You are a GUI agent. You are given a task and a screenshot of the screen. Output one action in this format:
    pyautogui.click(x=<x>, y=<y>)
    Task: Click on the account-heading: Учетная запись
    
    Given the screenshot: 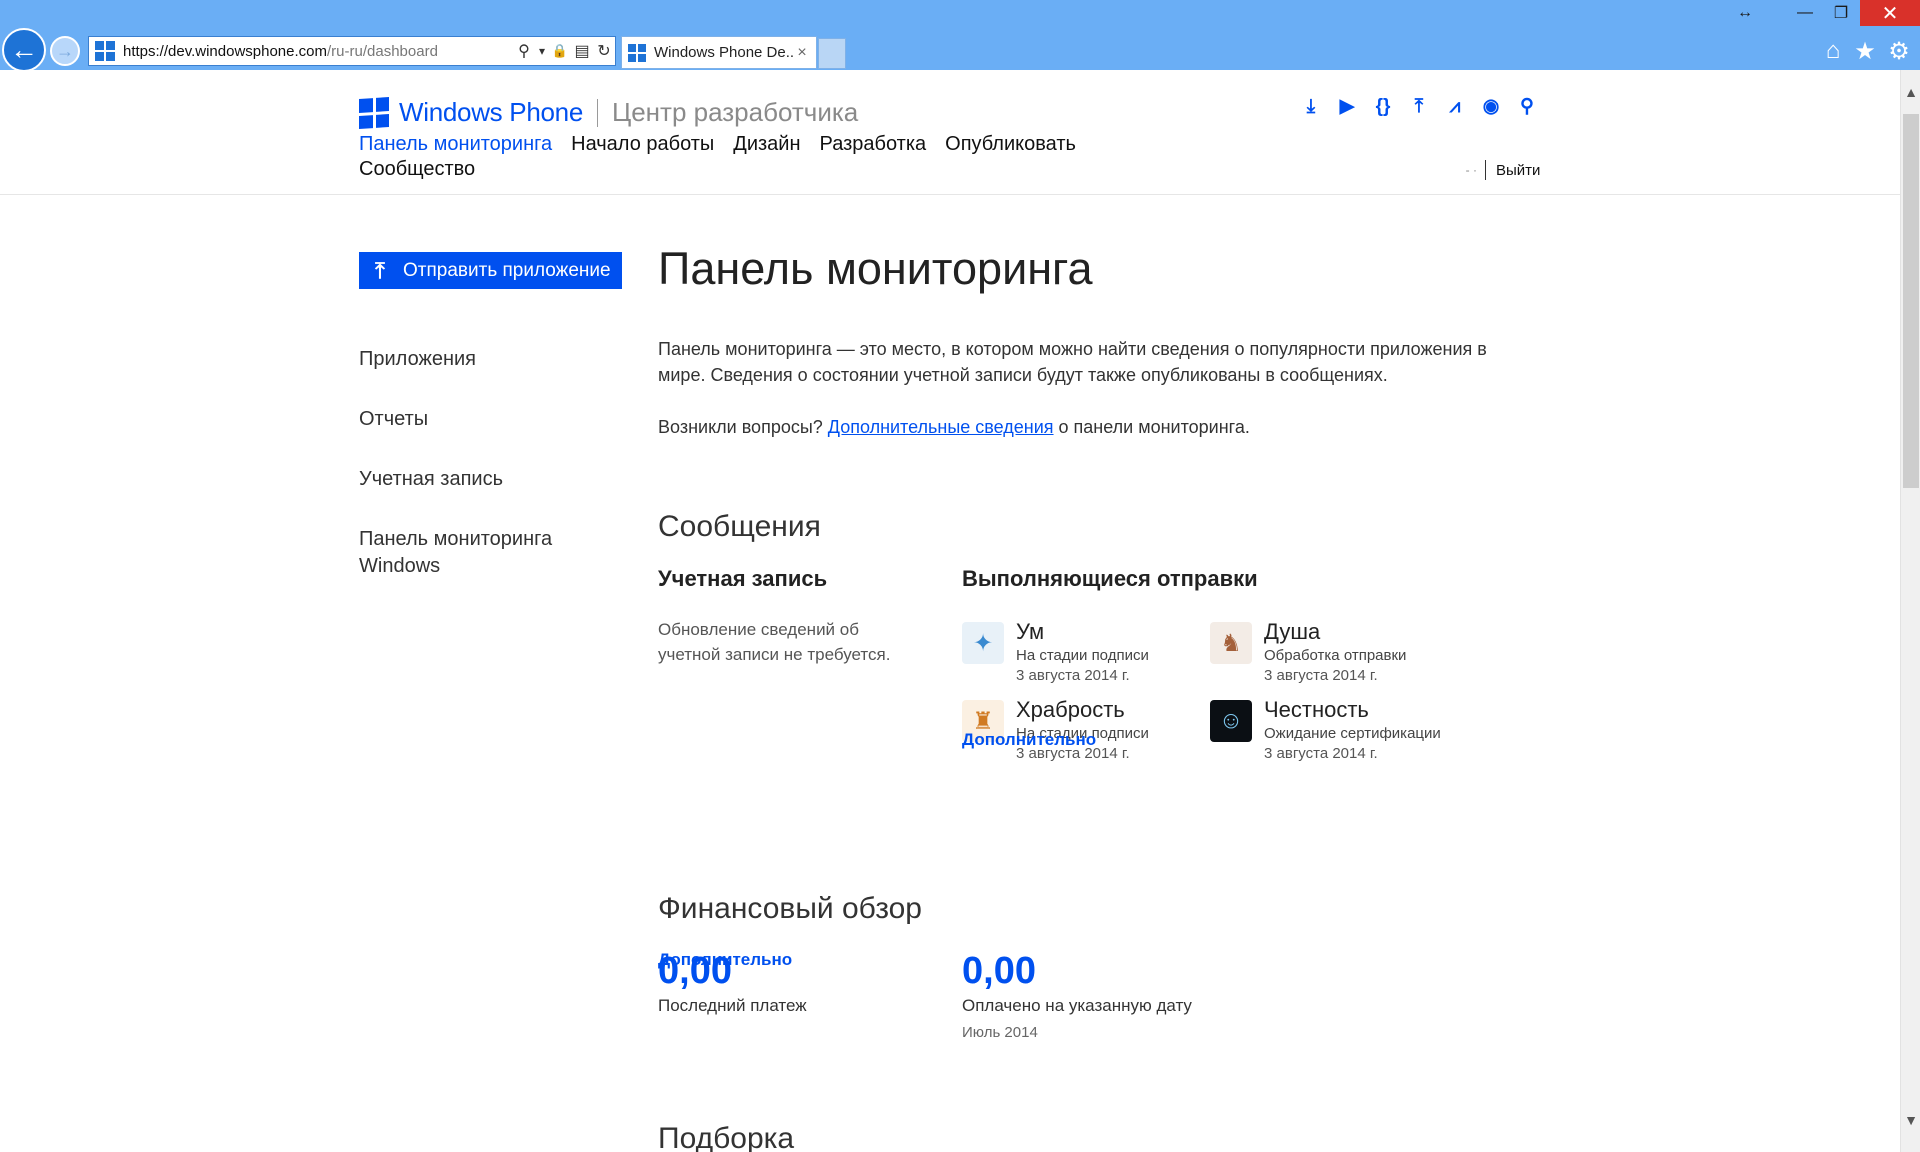 What is the action you would take?
    pyautogui.click(x=743, y=578)
    